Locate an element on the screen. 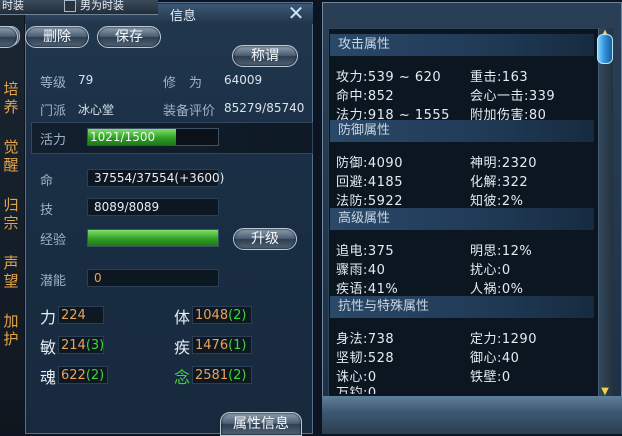 This screenshot has width=622, height=436. attr-char-agility: 敏 is located at coordinates (48, 347).